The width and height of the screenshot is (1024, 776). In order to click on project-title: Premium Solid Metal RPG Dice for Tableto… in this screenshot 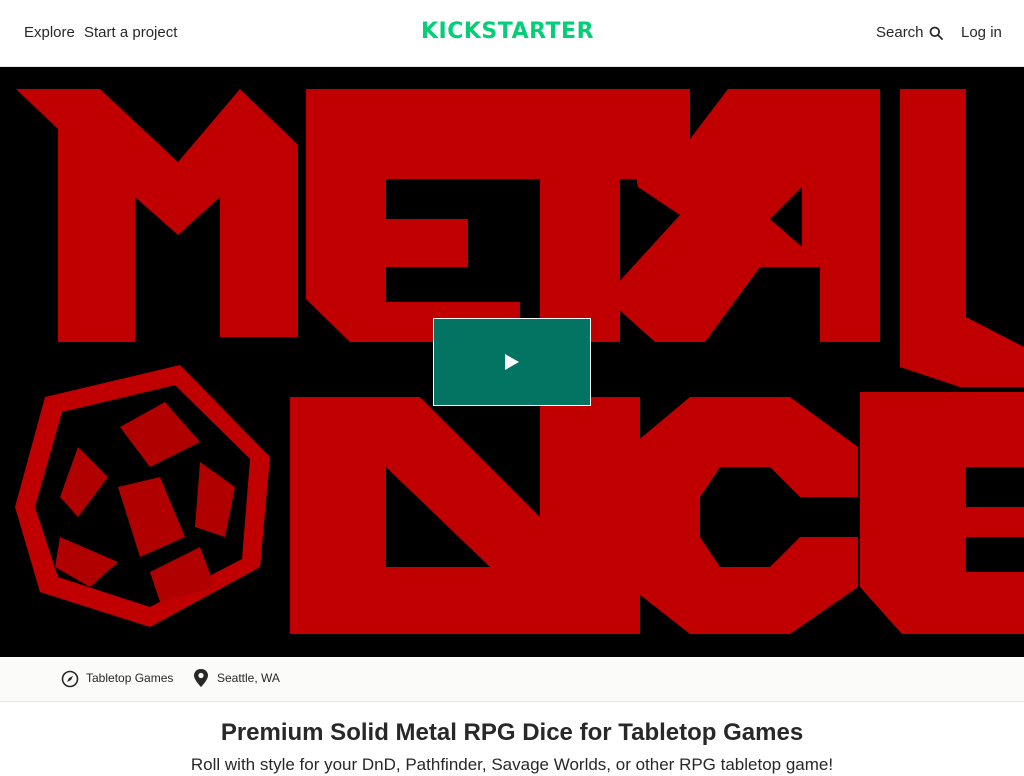, I will do `click(512, 732)`.